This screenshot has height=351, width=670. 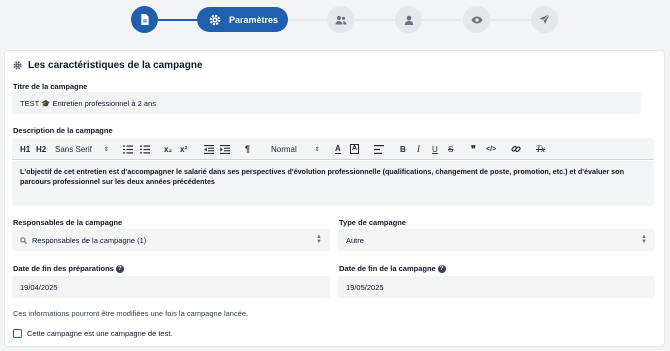 I want to click on bold-button: B, so click(x=403, y=149).